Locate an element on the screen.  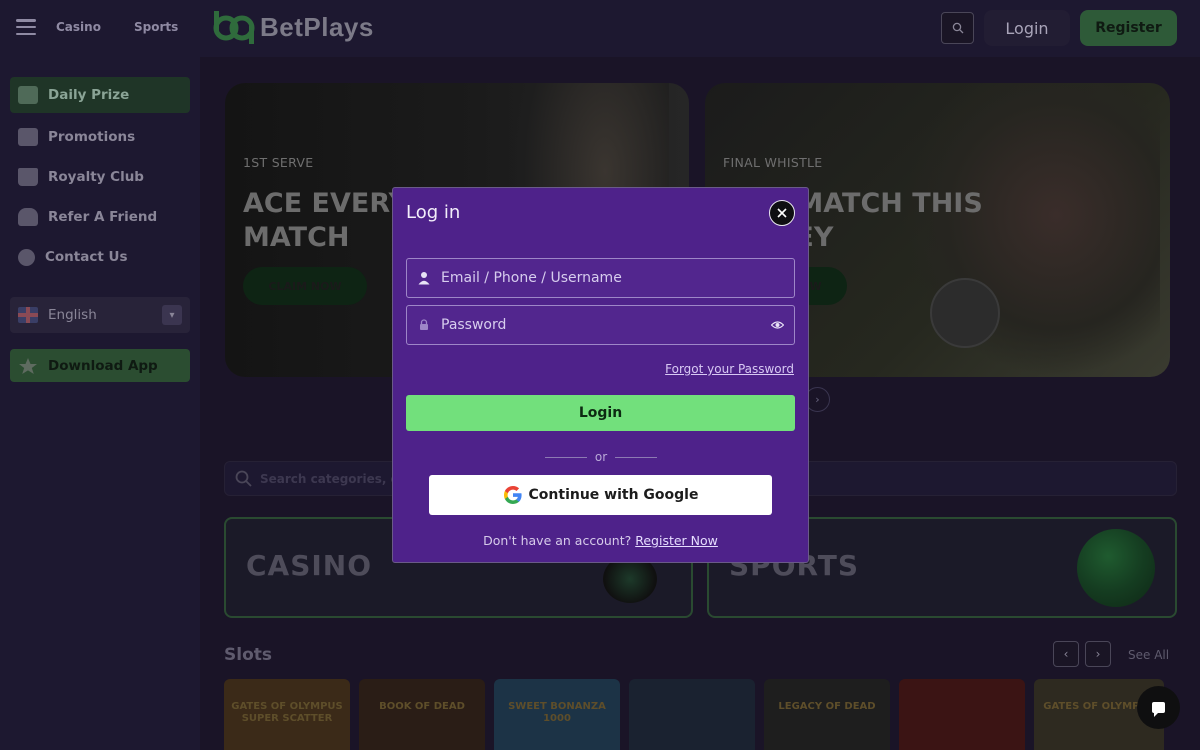
register-now-link: Register Now is located at coordinates (676, 540).